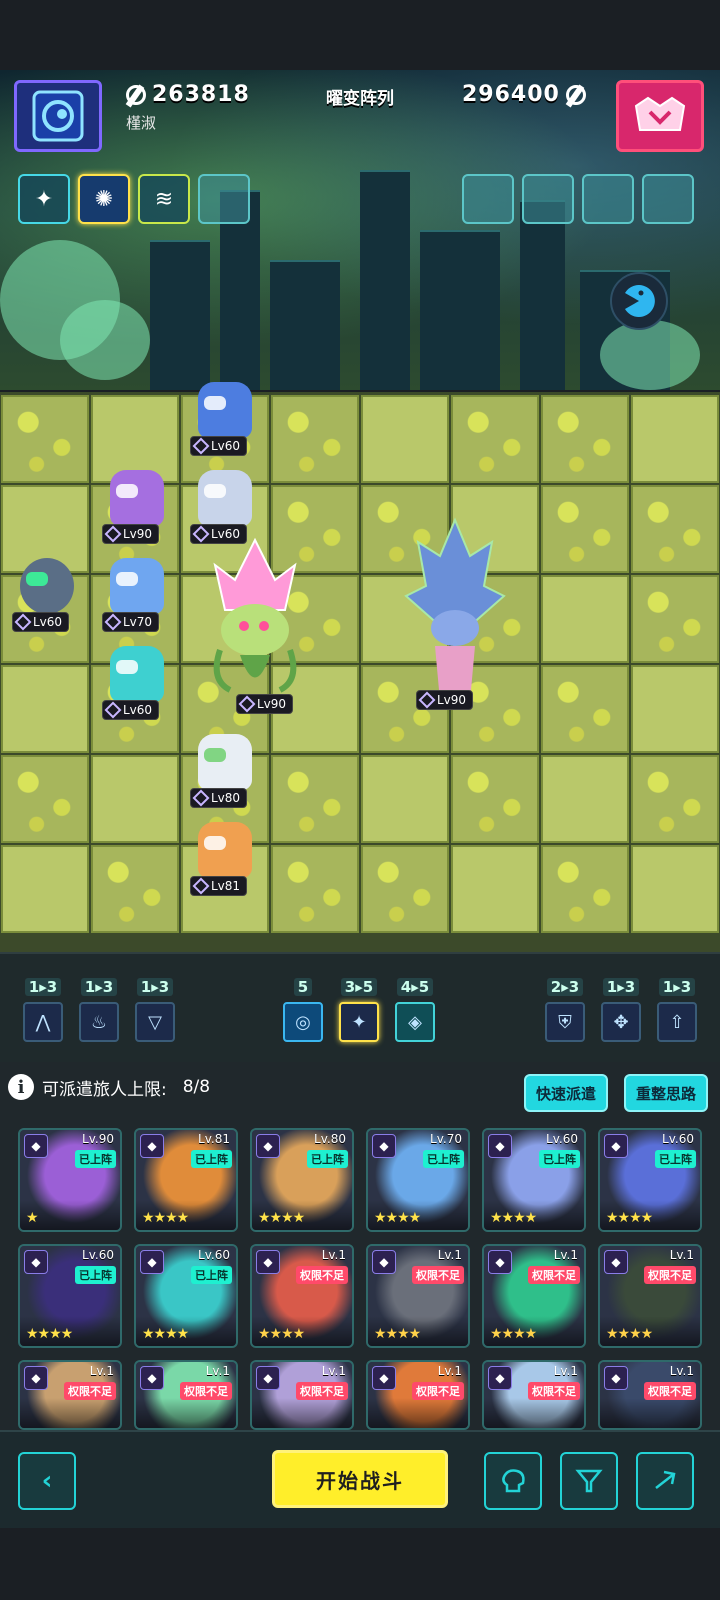 Image resolution: width=720 pixels, height=1600 pixels. Describe the element at coordinates (137, 594) in the screenshot. I see `board-unit-blue-hair-girl: Lv70` at that location.